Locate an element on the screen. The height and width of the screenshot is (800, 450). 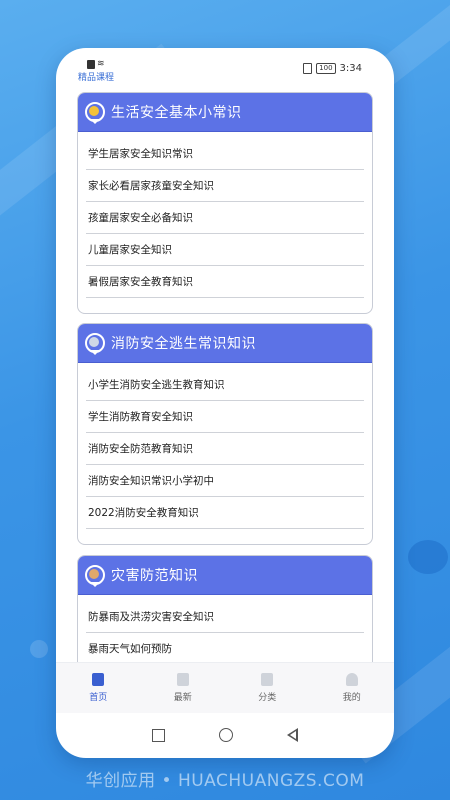
user-icon is located at coordinates (351, 679).